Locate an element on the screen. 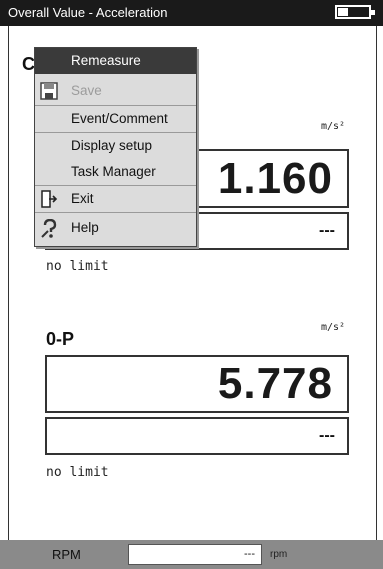 The image size is (383, 569). menu-item-task-manager: Task Manager is located at coordinates (115, 172).